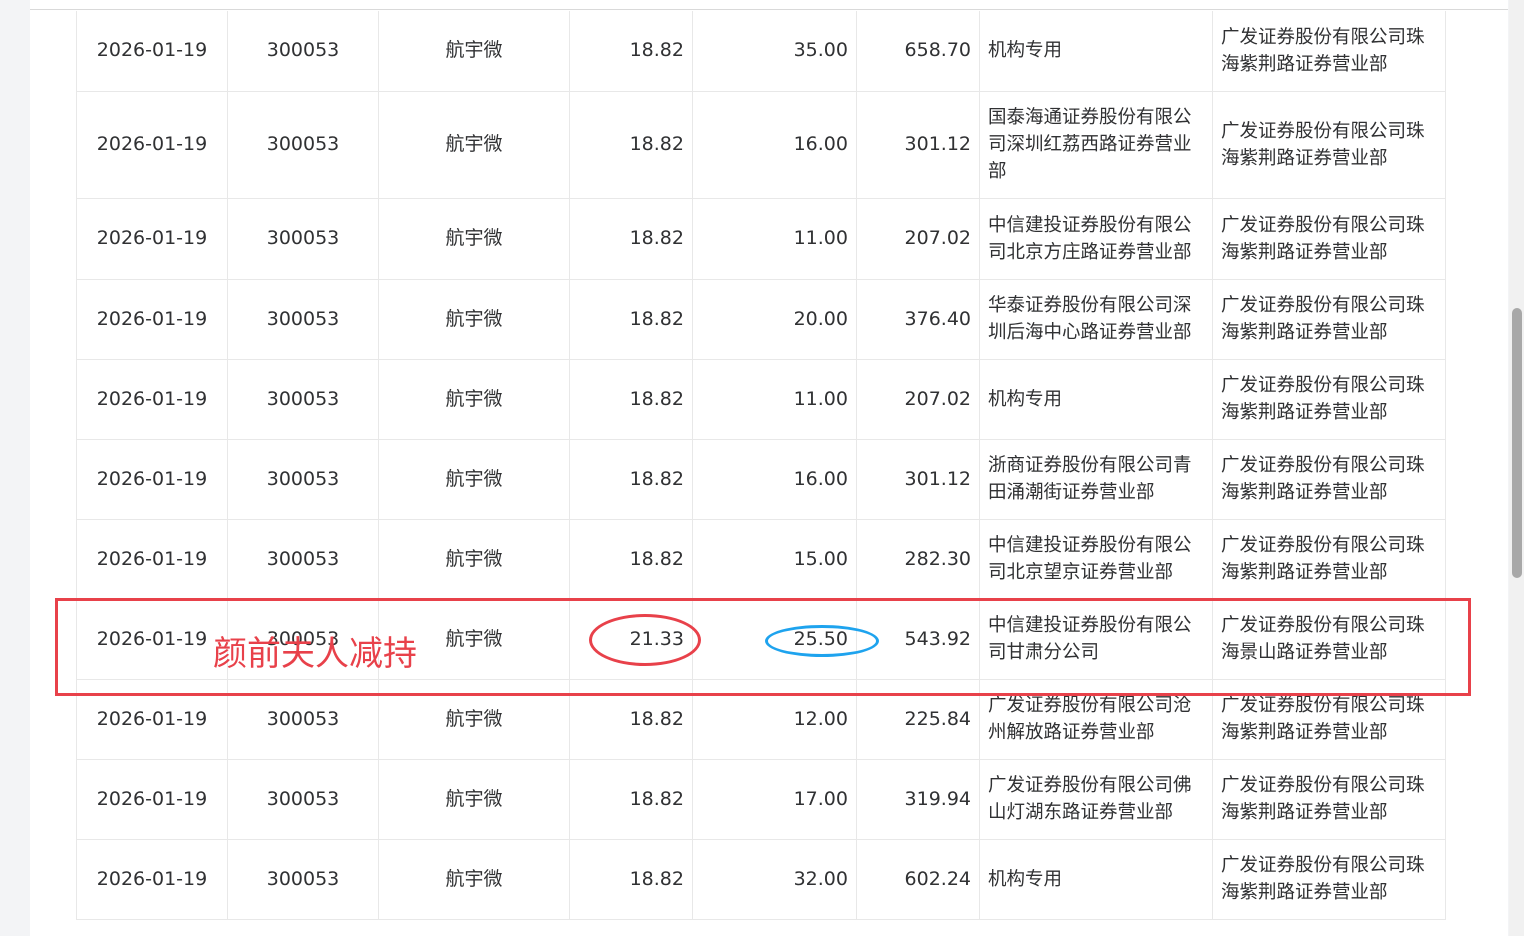 This screenshot has height=936, width=1524. What do you see at coordinates (918, 319) in the screenshot?
I see `amount-cell: 376.40` at bounding box center [918, 319].